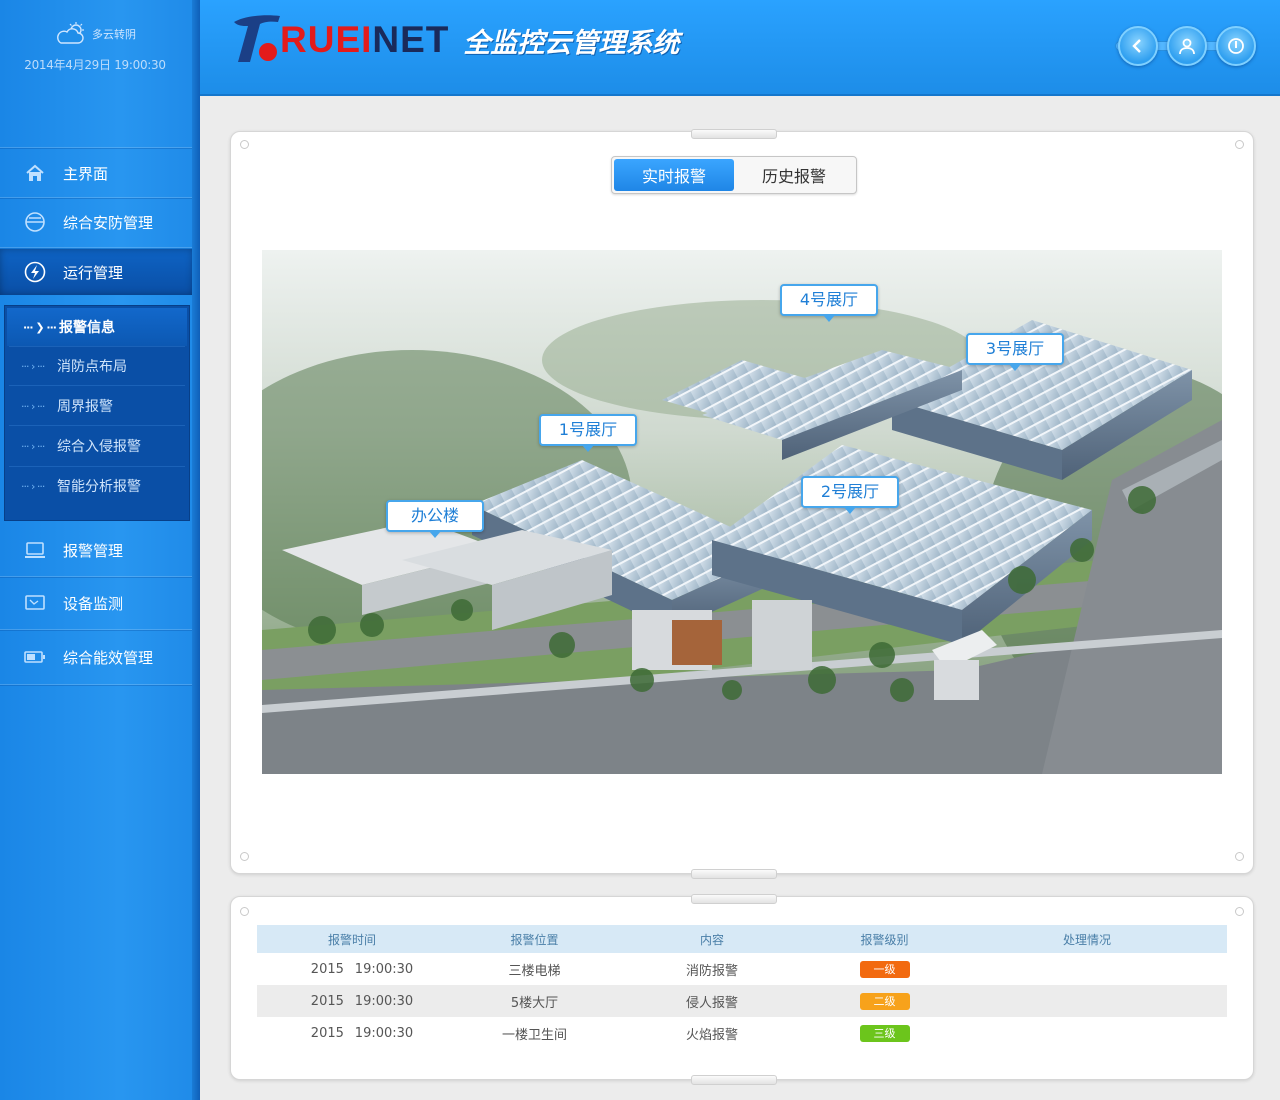 Image resolution: width=1280 pixels, height=1100 pixels. Describe the element at coordinates (70, 33) in the screenshot. I see `cloud-sun-icon` at that location.